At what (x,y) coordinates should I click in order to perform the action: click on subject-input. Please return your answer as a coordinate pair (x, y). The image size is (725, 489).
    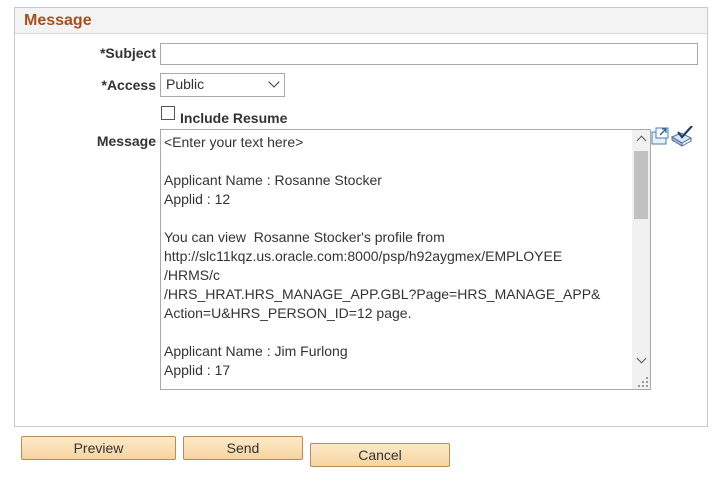
    Looking at the image, I should click on (429, 54).